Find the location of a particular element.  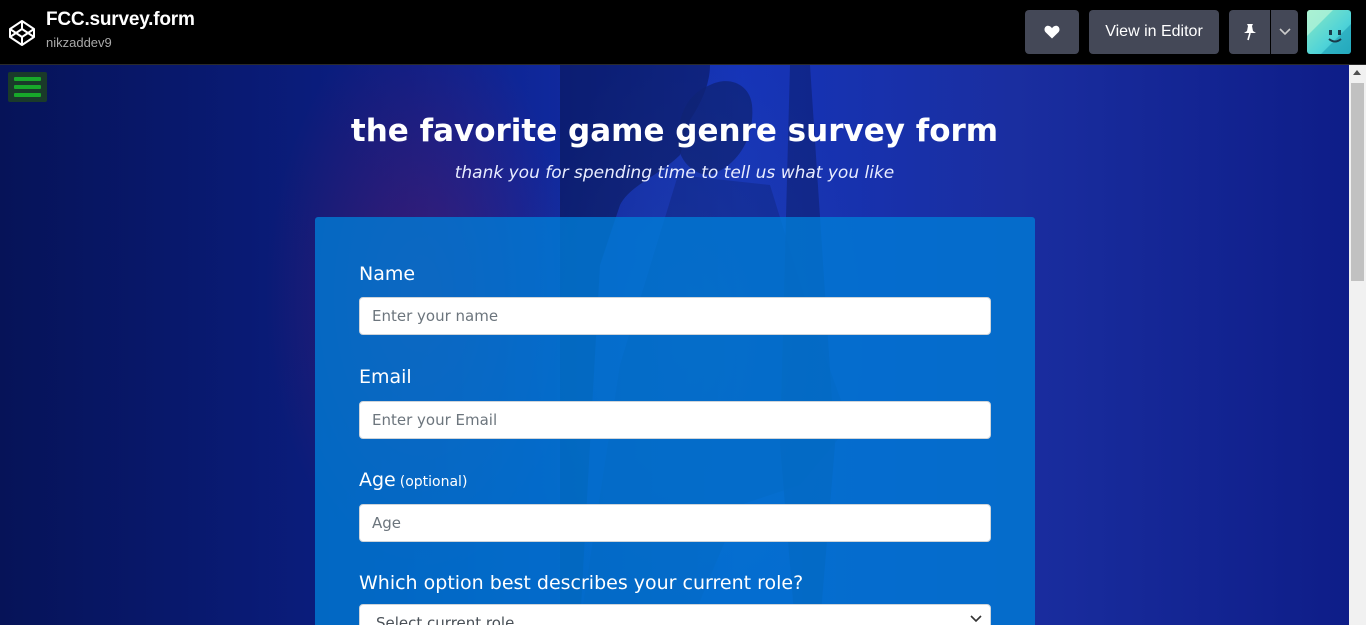

pin-dropdown-button is located at coordinates (1284, 32).